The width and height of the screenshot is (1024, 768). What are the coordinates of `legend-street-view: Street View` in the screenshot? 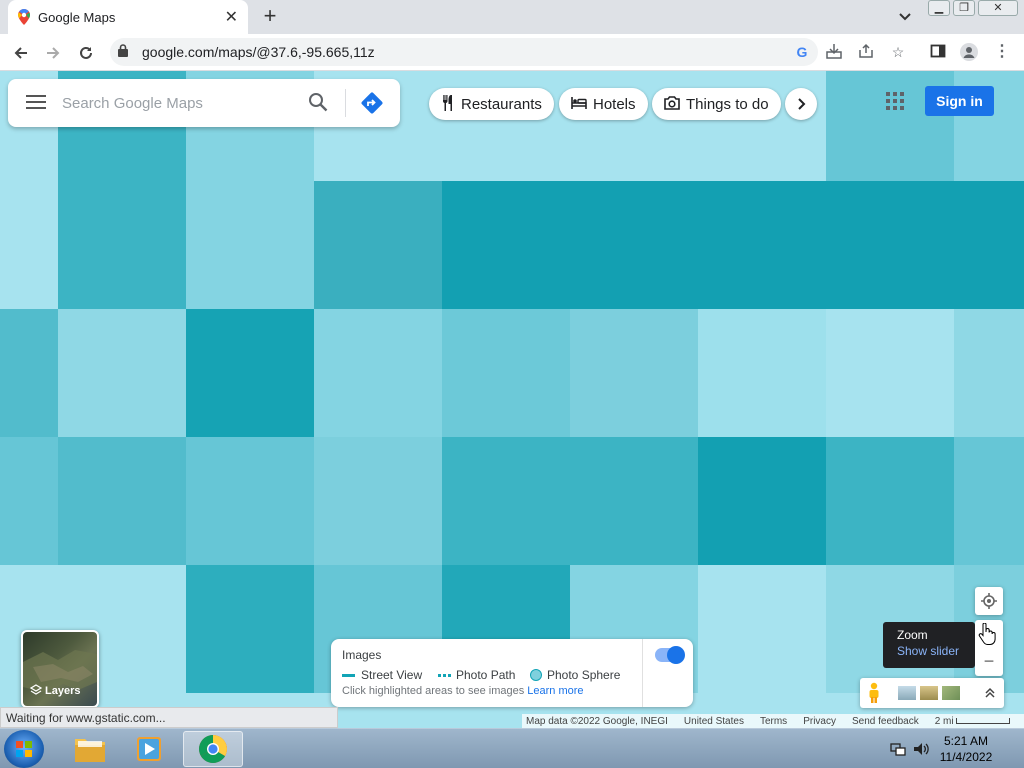 It's located at (382, 675).